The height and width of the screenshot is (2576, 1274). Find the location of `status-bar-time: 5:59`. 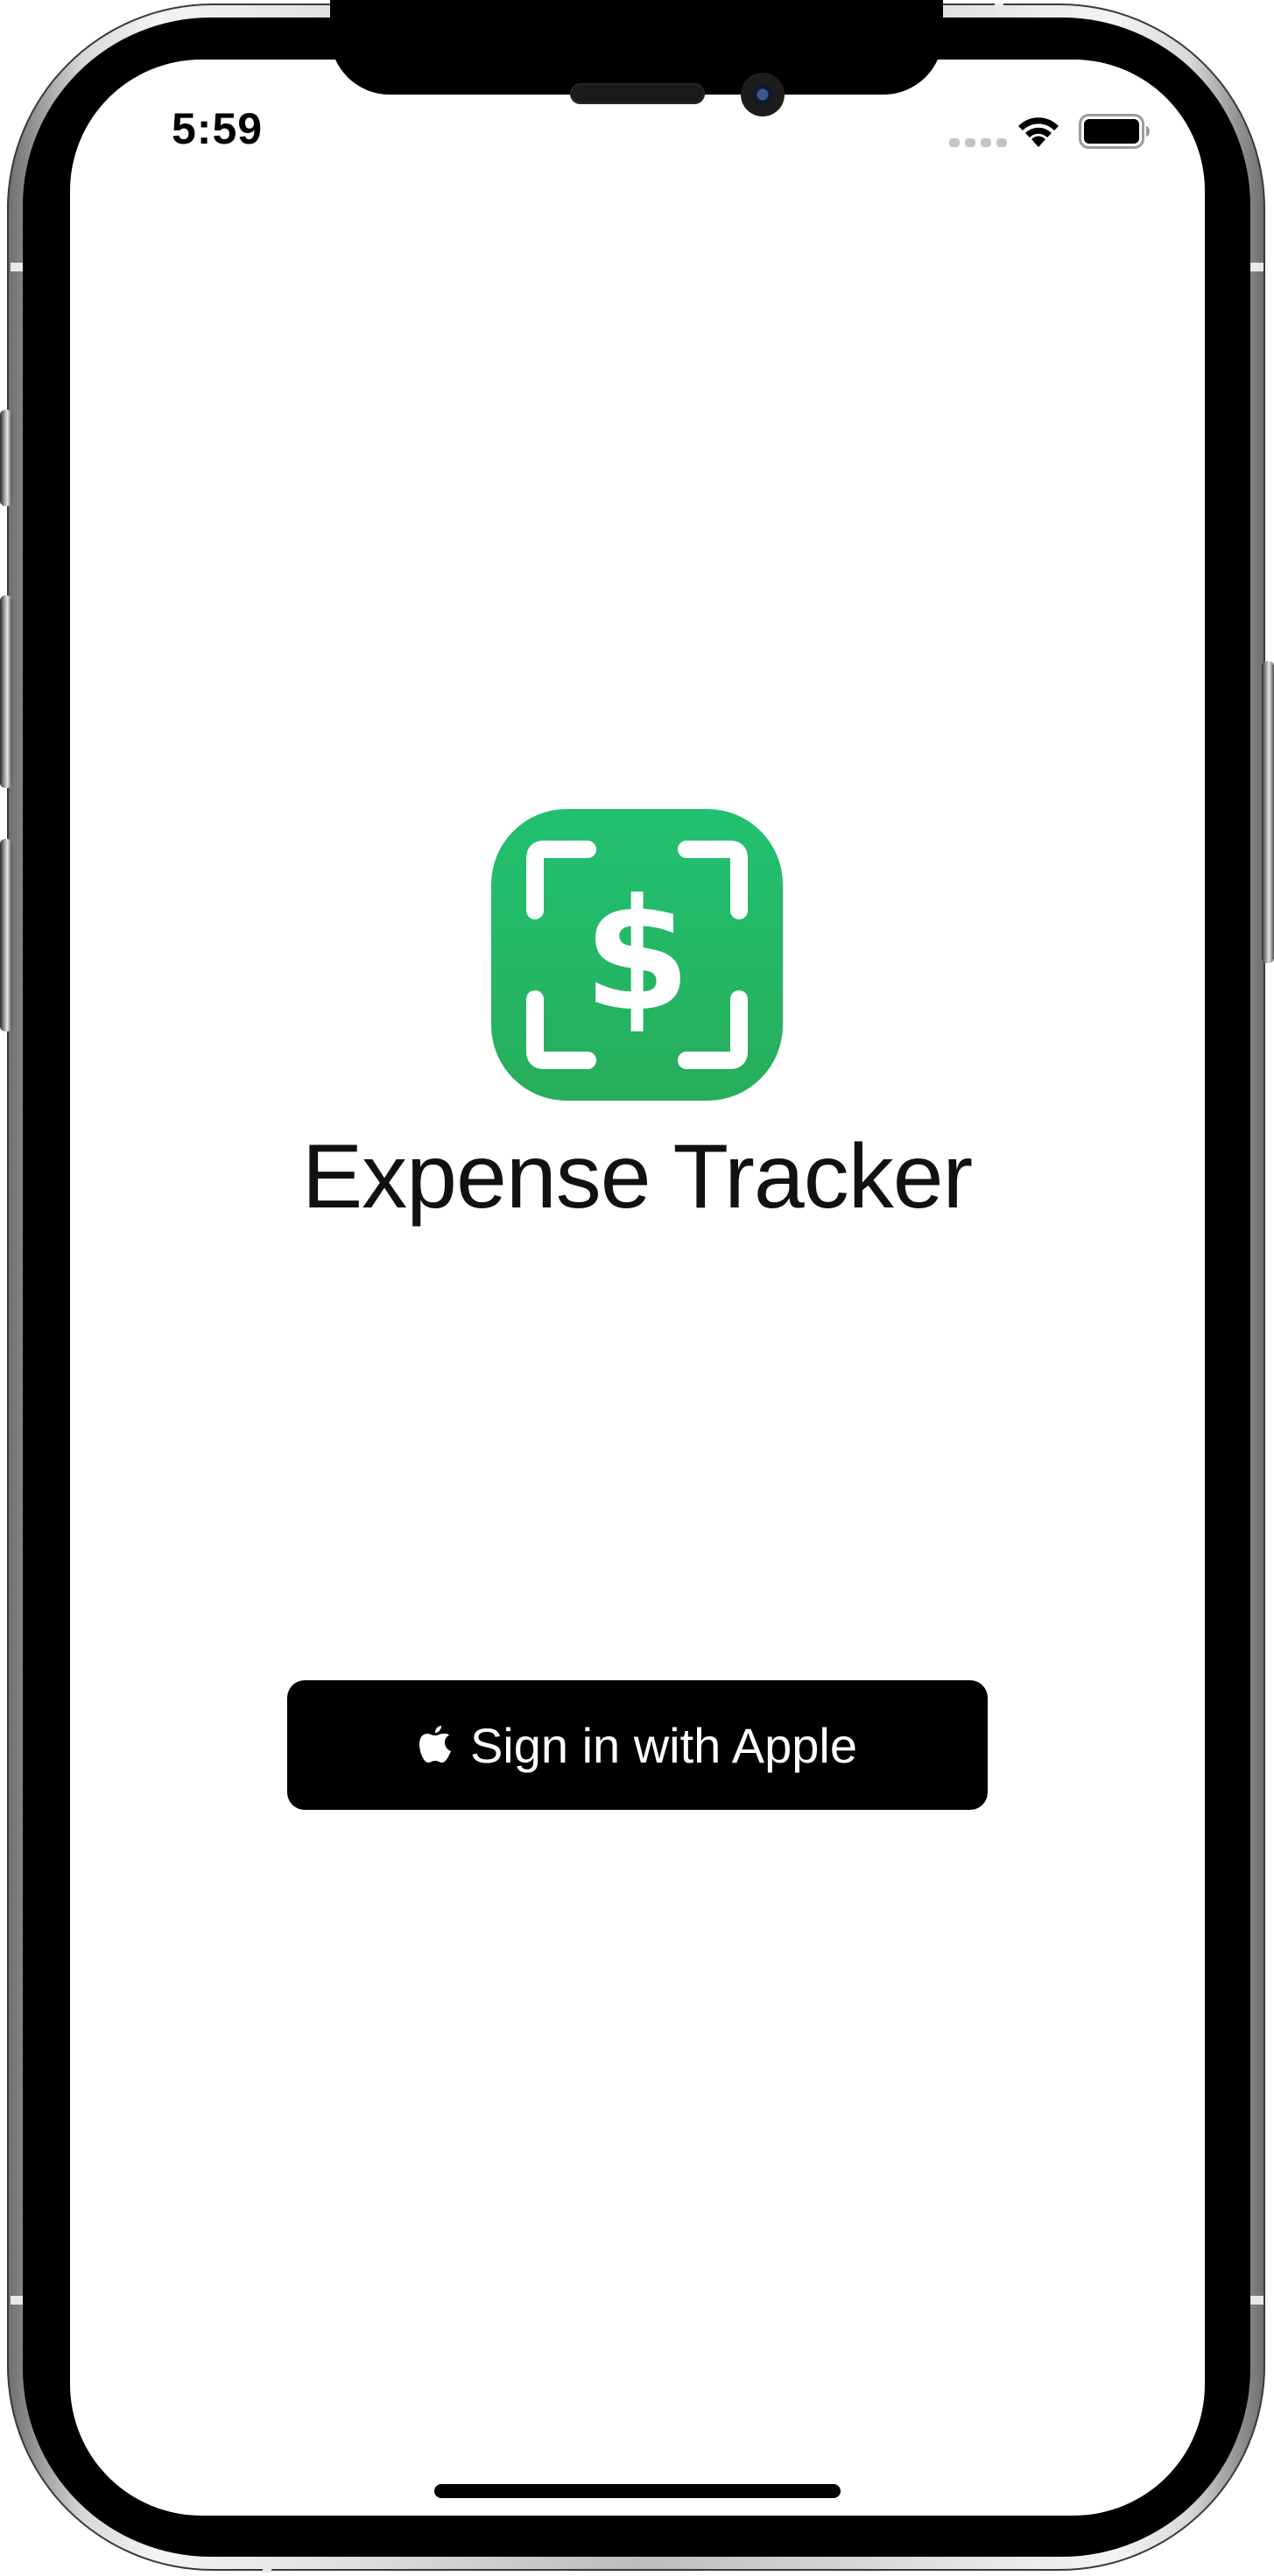

status-bar-time: 5:59 is located at coordinates (218, 128).